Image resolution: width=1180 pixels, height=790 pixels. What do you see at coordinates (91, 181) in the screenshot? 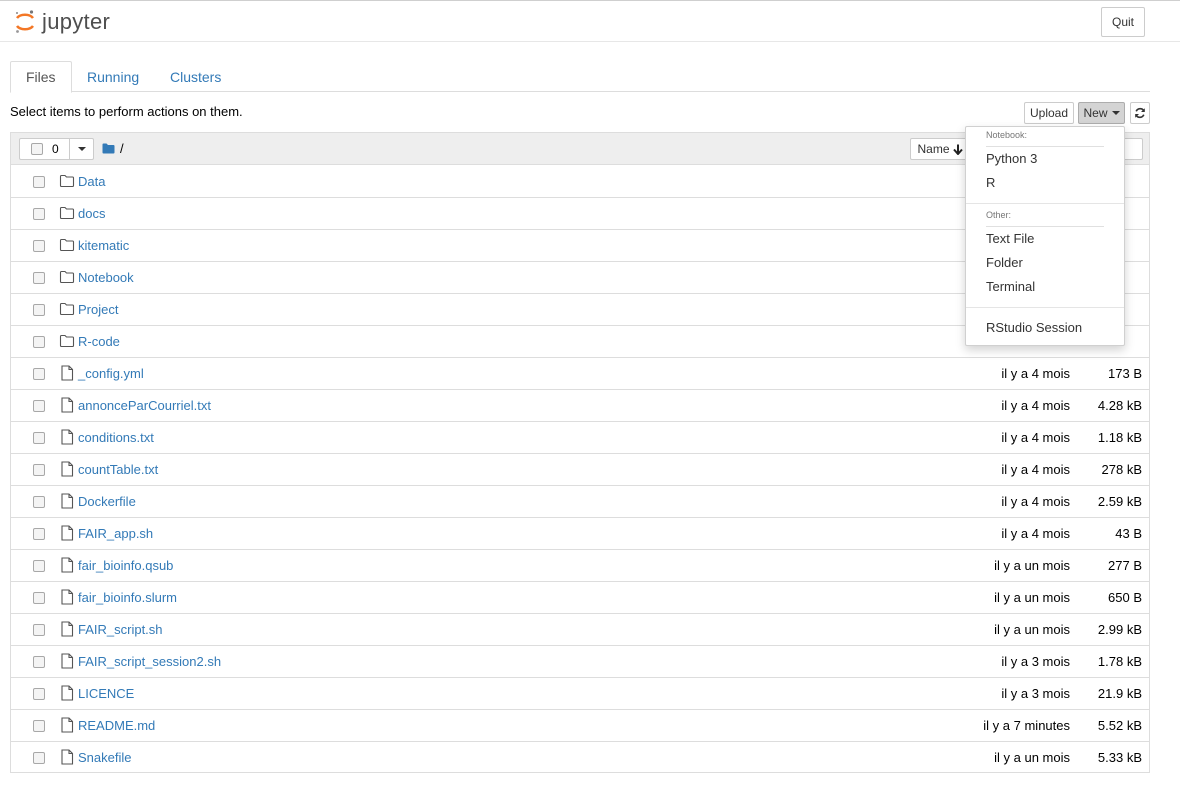
I see `item-name-link: Data` at bounding box center [91, 181].